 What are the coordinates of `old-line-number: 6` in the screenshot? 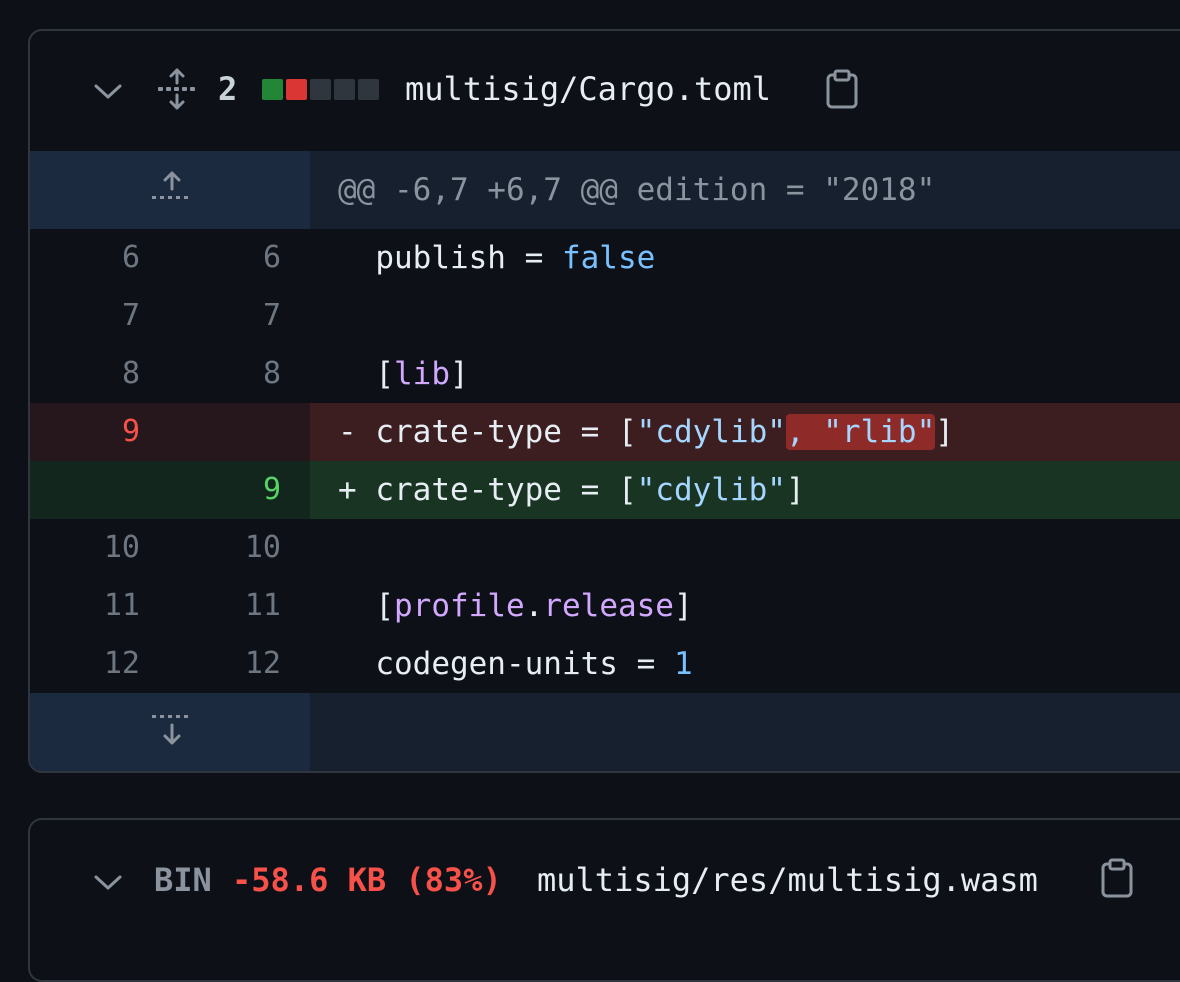 It's located at (110, 258).